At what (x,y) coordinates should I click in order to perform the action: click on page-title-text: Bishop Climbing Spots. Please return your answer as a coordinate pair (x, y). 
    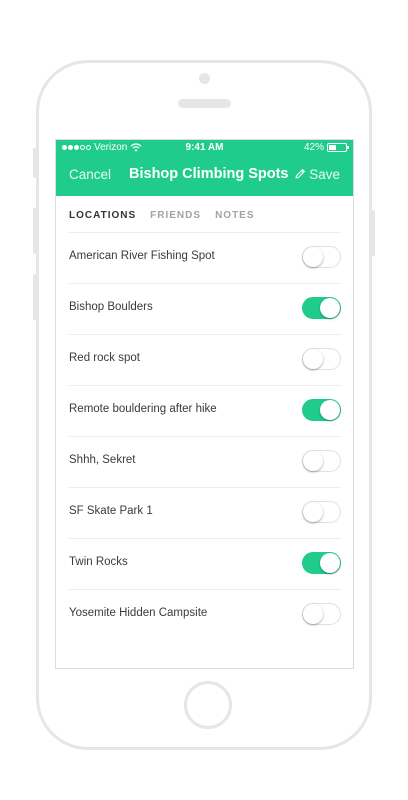
    Looking at the image, I should click on (209, 174).